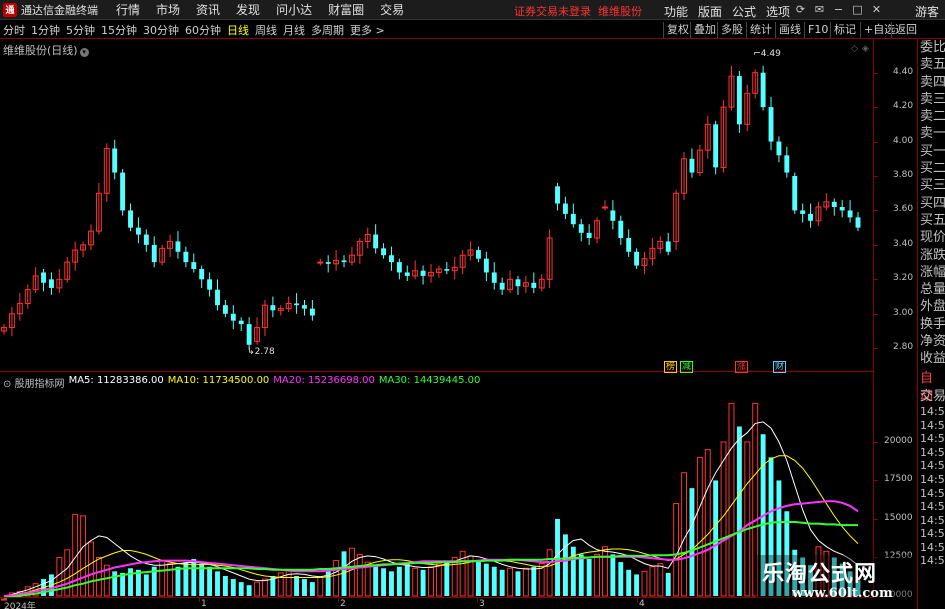 The width and height of the screenshot is (945, 609). I want to click on quote-field: 涨幅, so click(932, 272).